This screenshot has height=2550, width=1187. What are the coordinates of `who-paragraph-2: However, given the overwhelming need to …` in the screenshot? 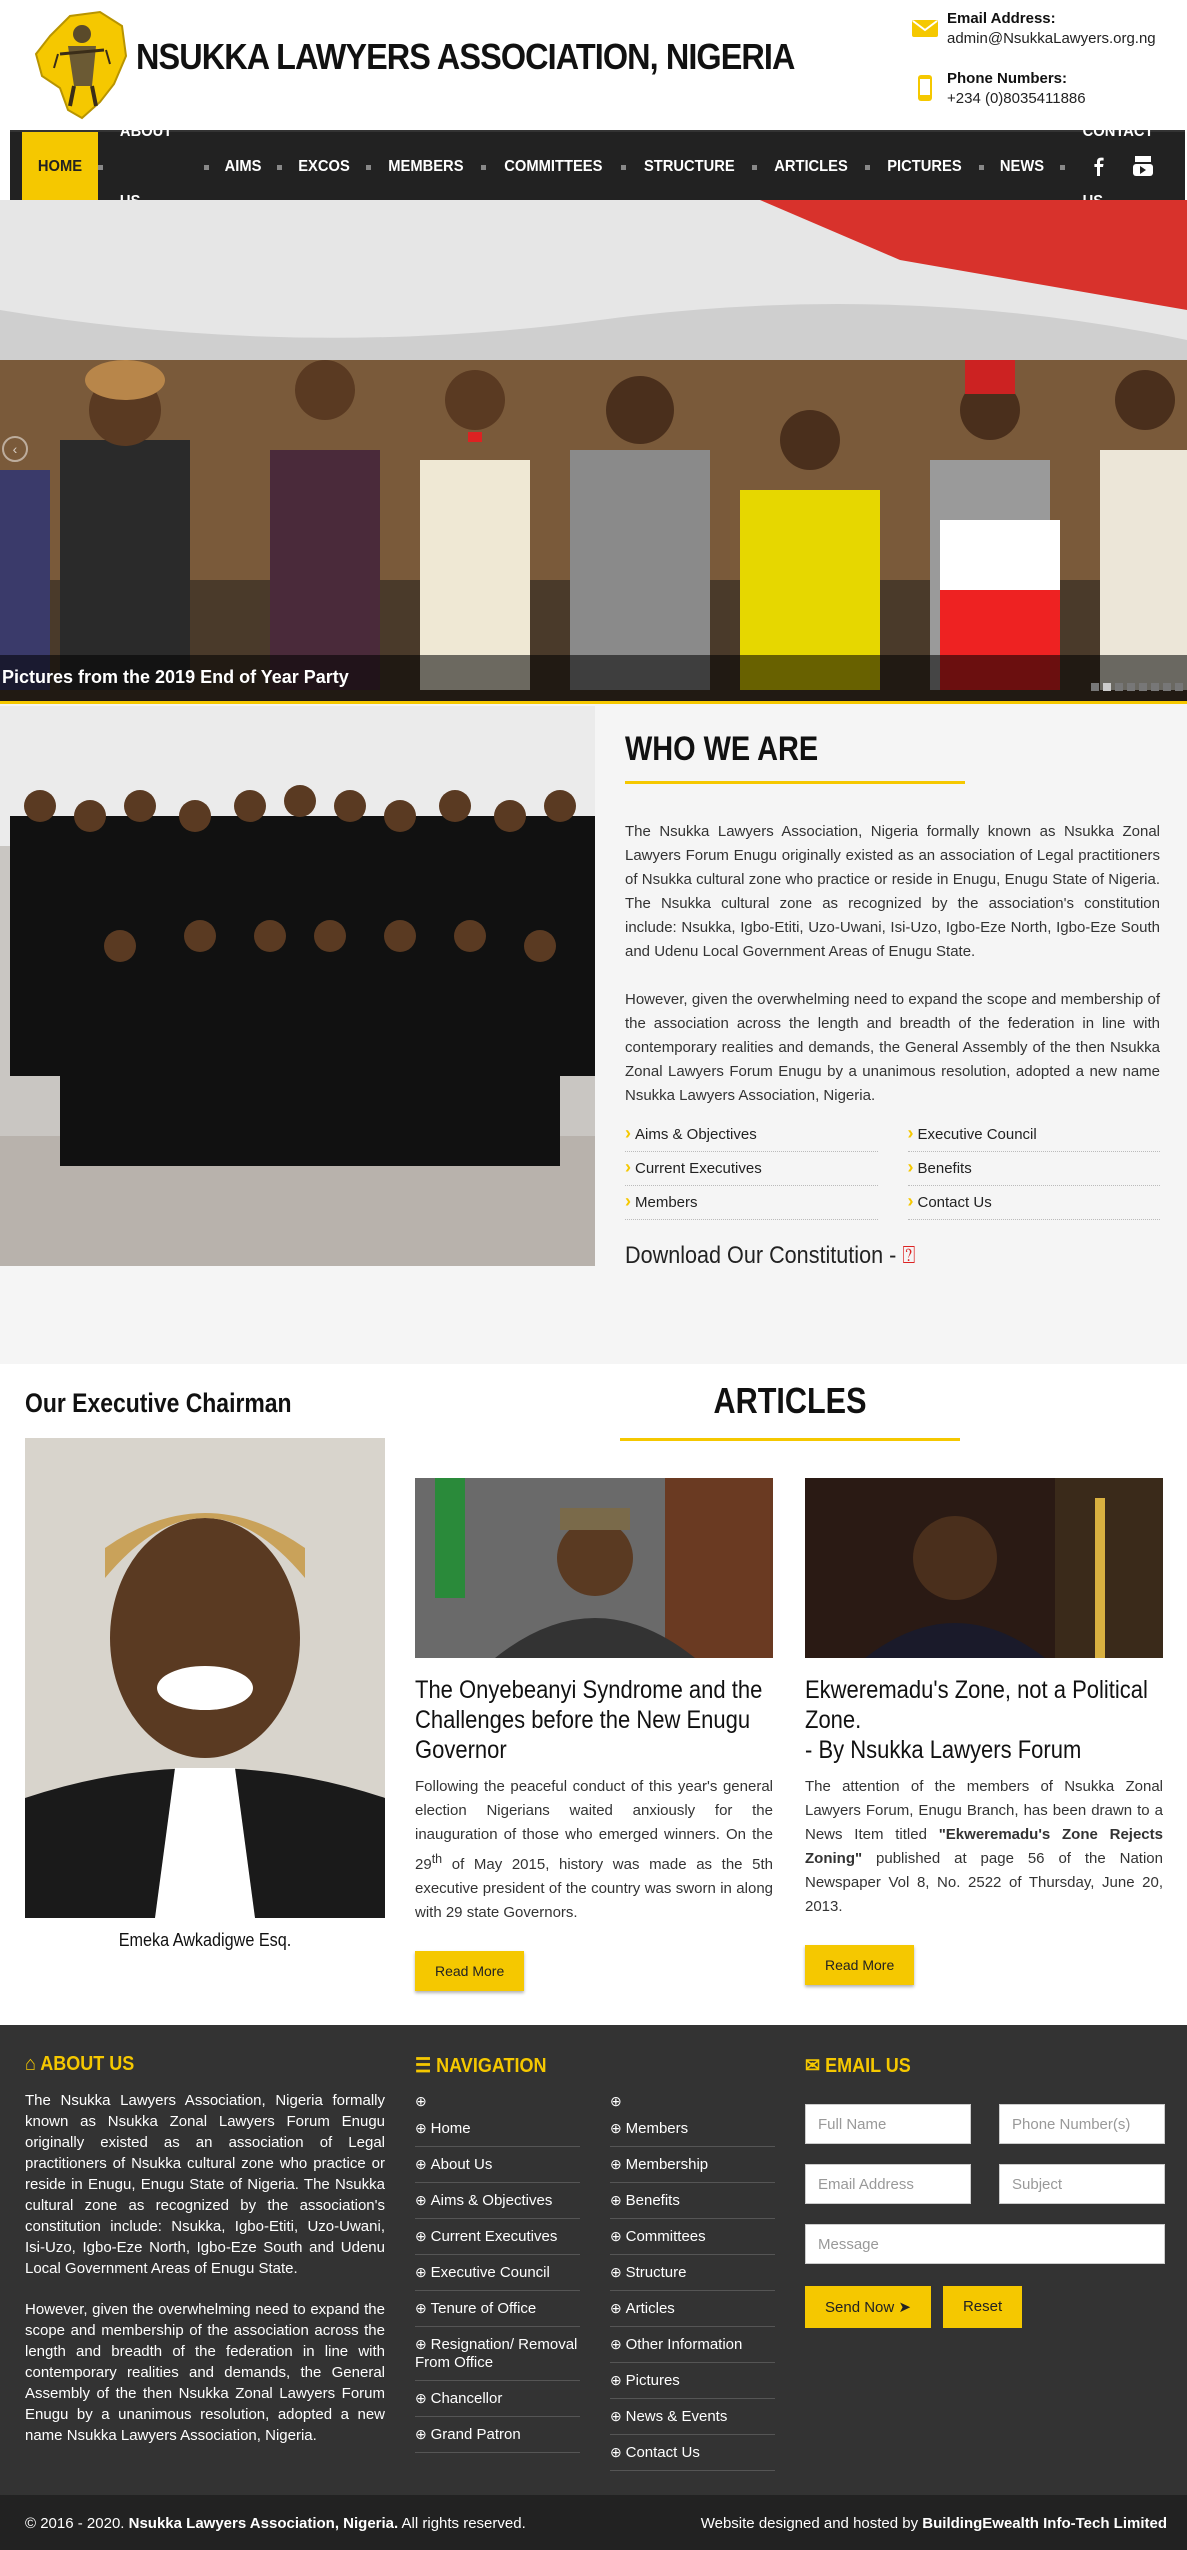 It's located at (892, 1047).